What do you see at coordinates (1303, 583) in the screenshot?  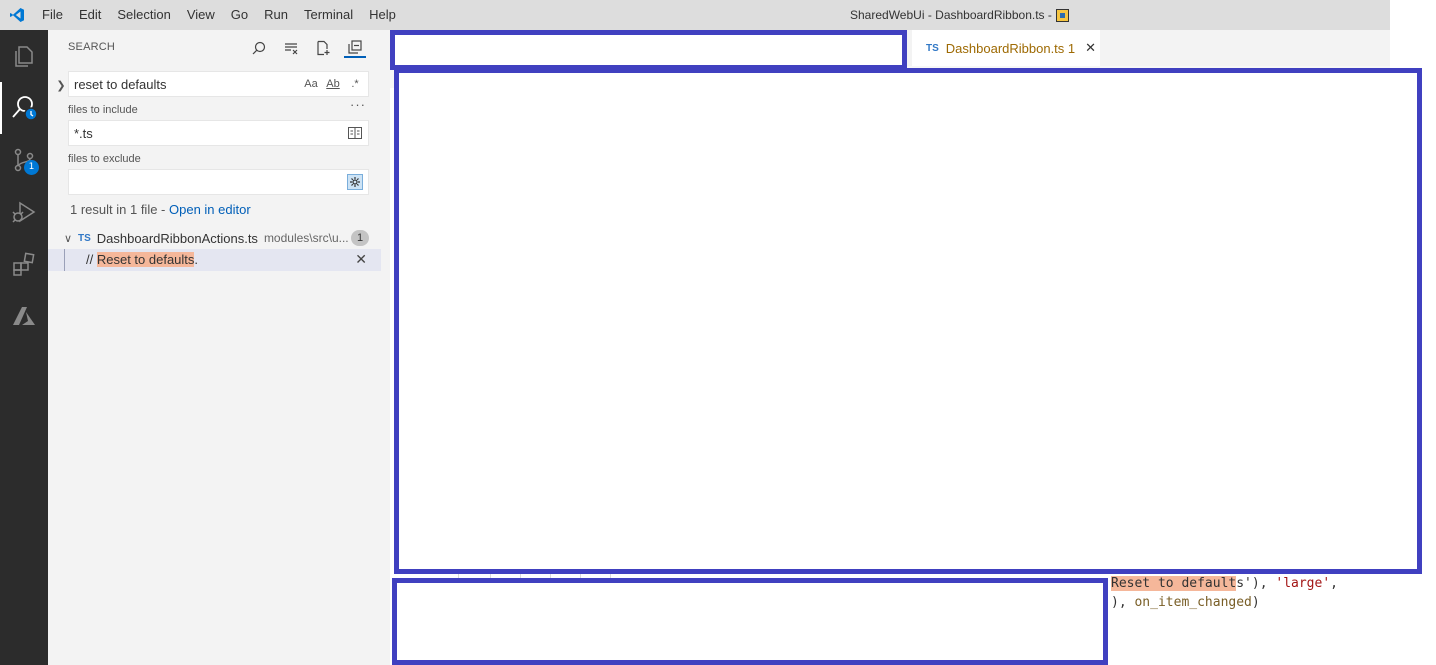 I see `code-string: 'large'` at bounding box center [1303, 583].